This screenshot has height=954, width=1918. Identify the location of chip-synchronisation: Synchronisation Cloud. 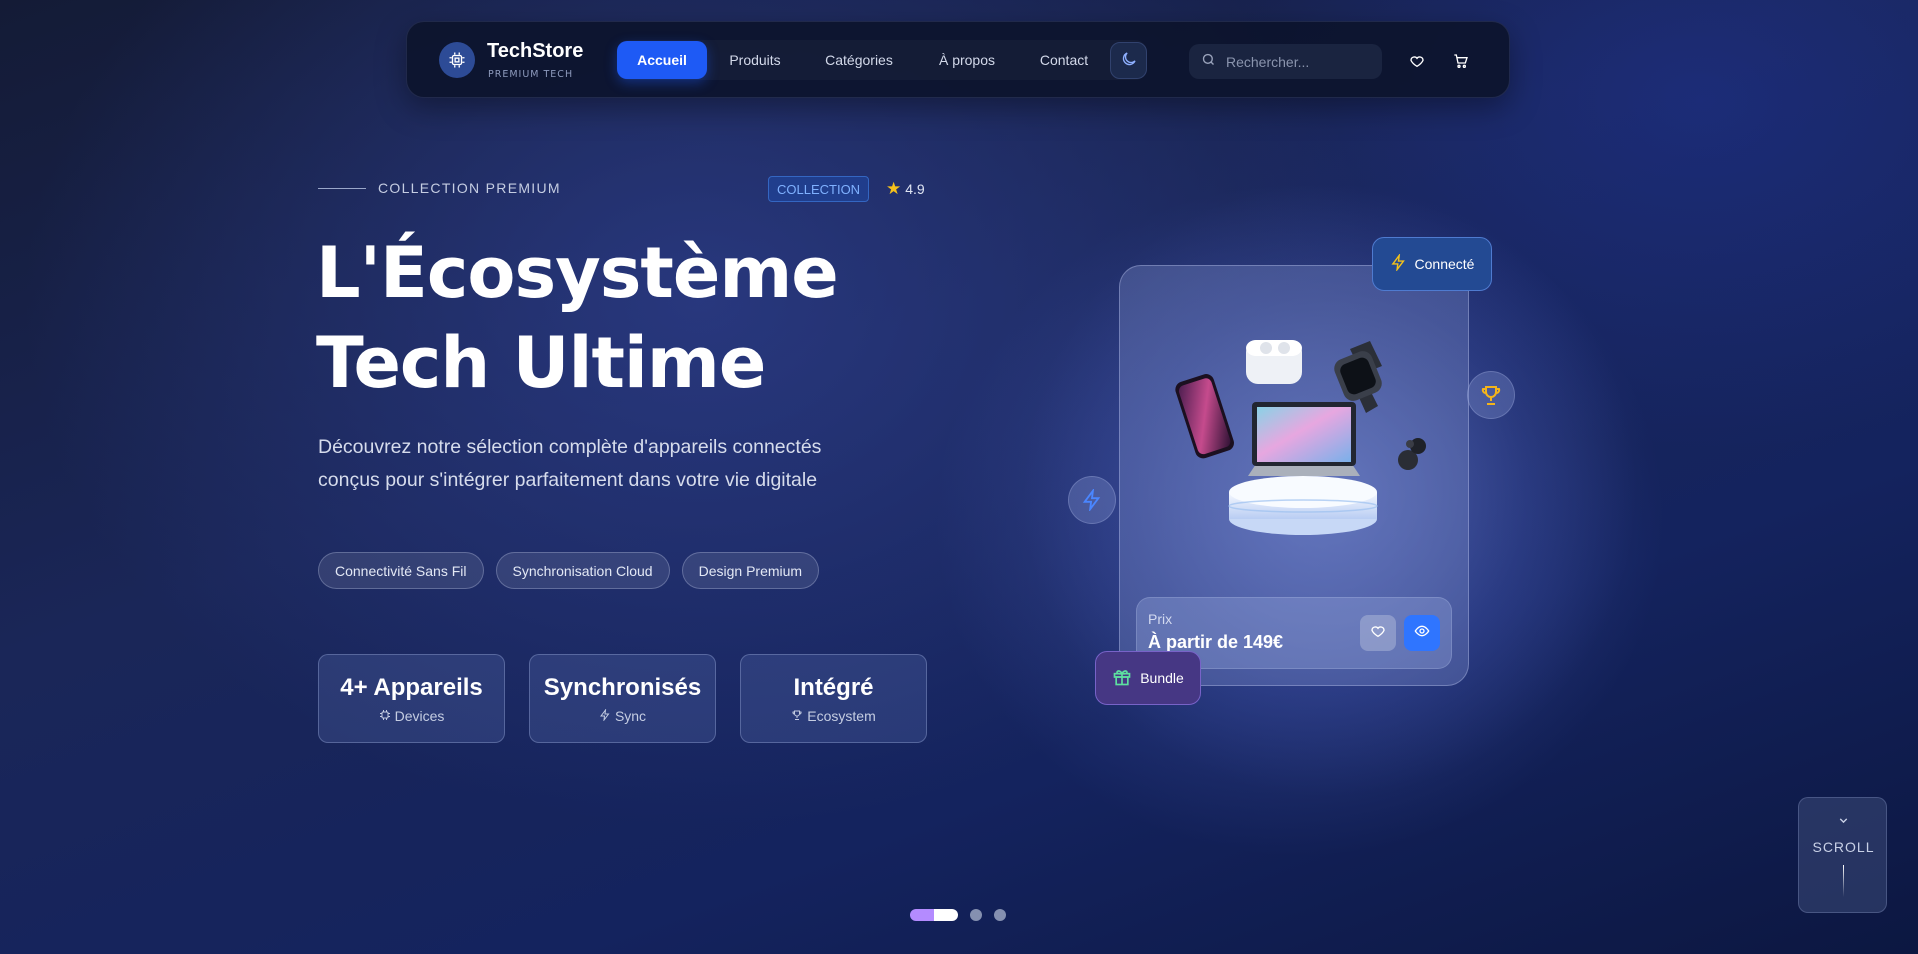
(582, 570).